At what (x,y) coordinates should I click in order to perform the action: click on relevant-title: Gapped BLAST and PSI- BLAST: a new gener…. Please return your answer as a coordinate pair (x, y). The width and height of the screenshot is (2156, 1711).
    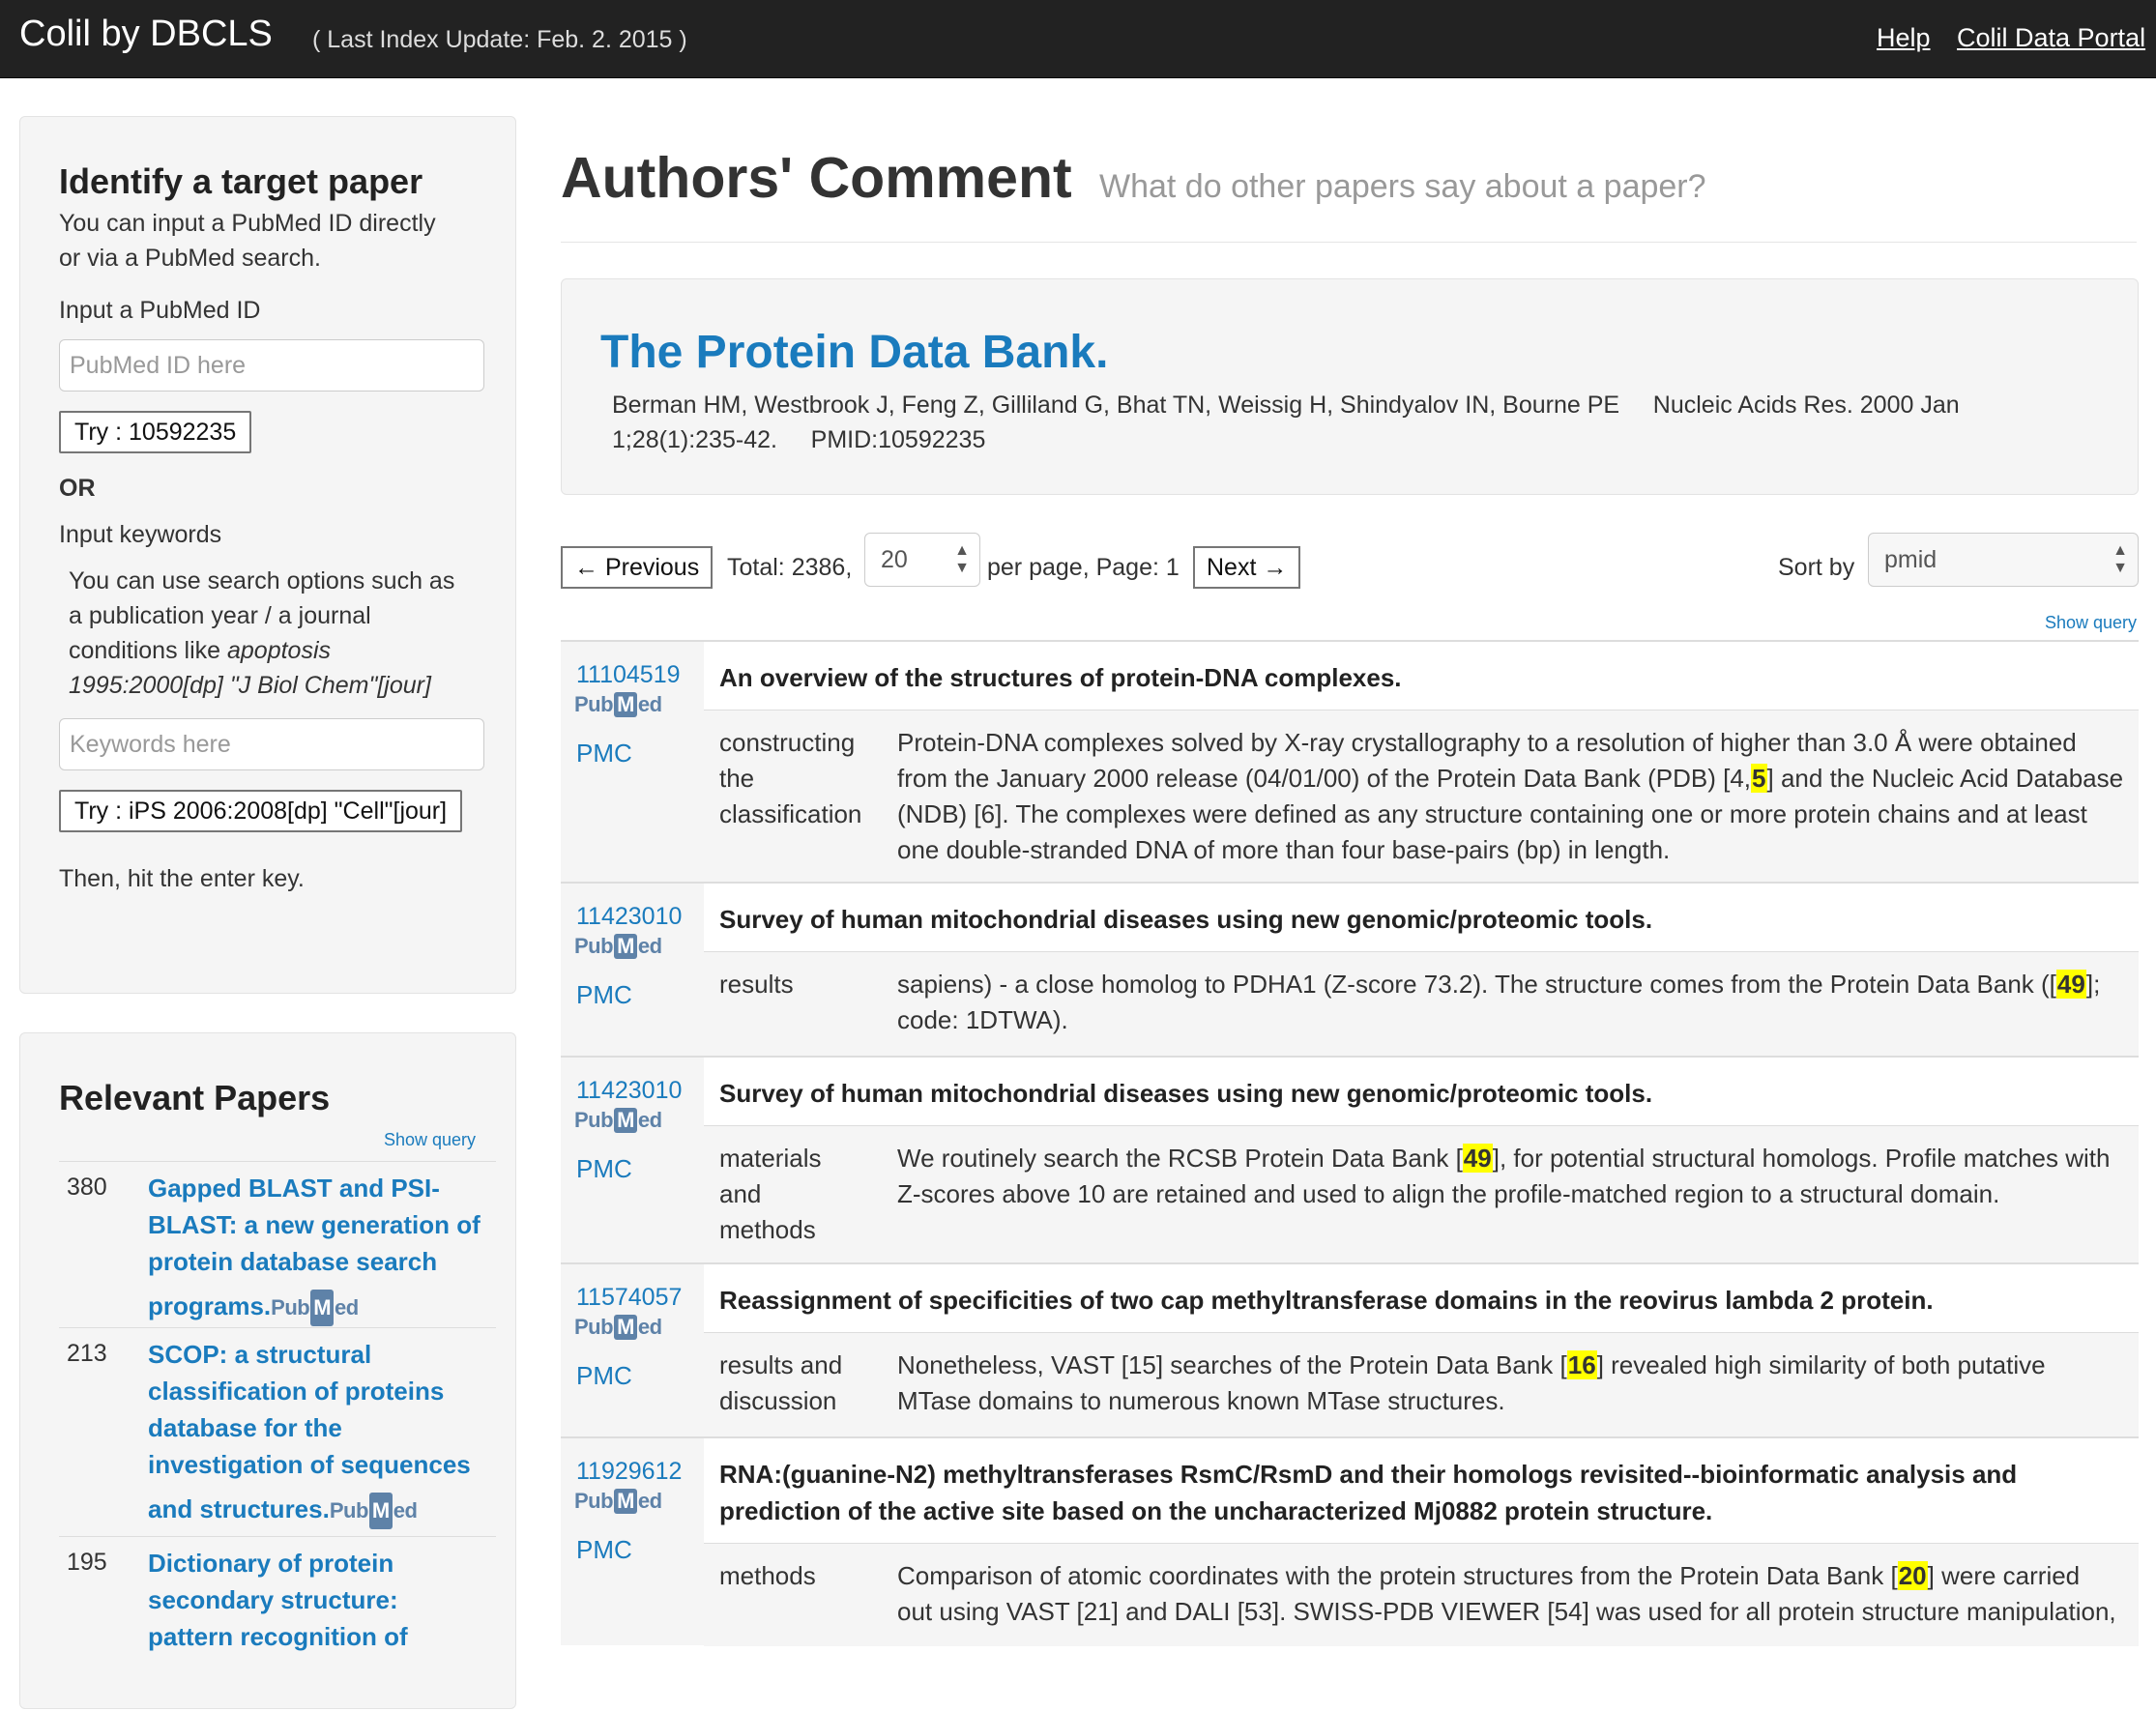
    Looking at the image, I should click on (317, 1248).